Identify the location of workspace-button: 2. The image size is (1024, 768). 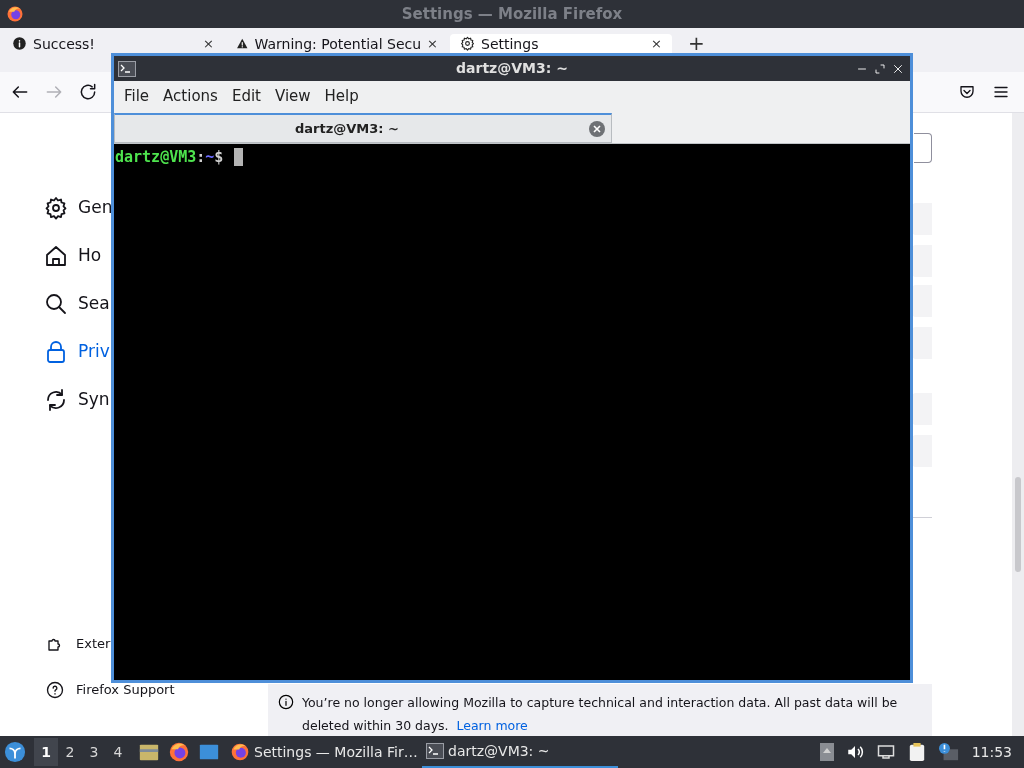
(70, 752).